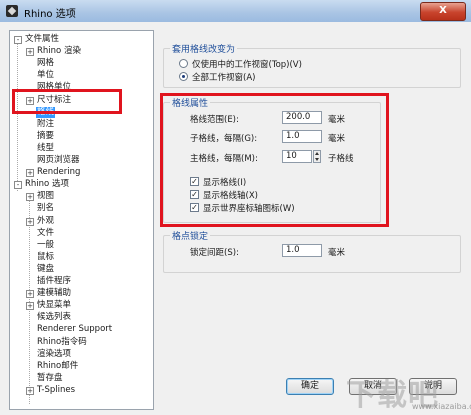 The image size is (471, 415). I want to click on apply-to-group-title: 套用格线改变为, so click(204, 48).